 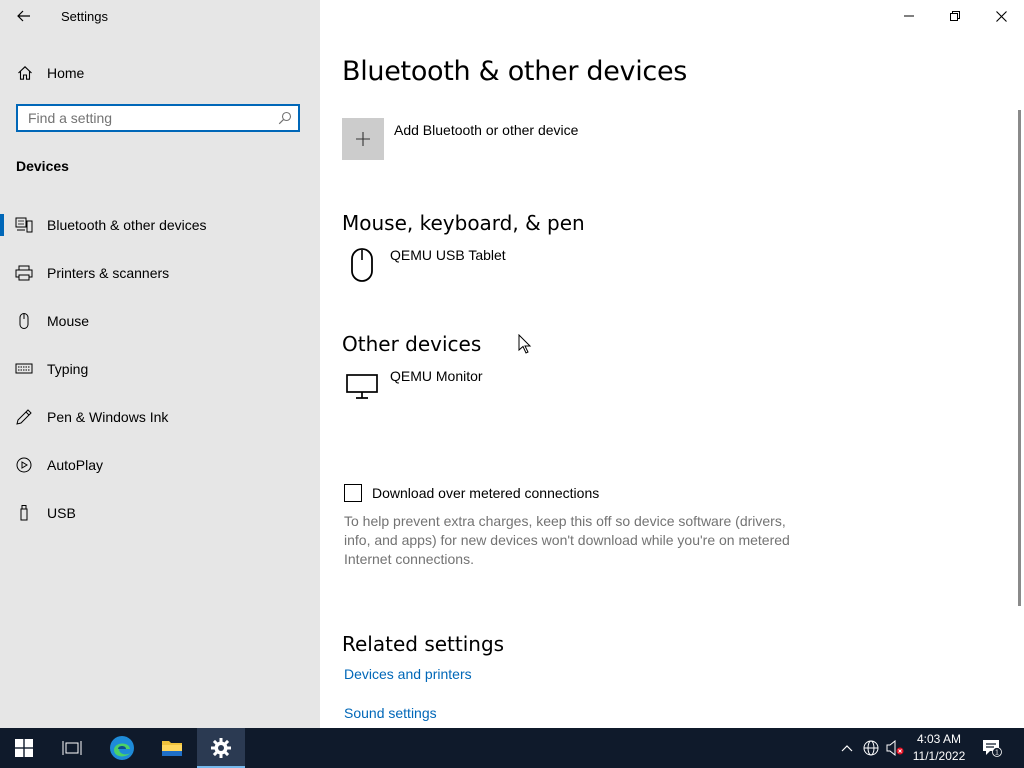 What do you see at coordinates (160, 369) in the screenshot?
I see `sidebar-item-typing: Typing` at bounding box center [160, 369].